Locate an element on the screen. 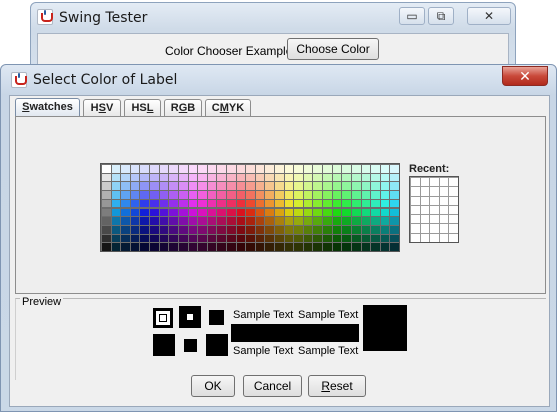  dialog-close-button: ✕ is located at coordinates (525, 76).